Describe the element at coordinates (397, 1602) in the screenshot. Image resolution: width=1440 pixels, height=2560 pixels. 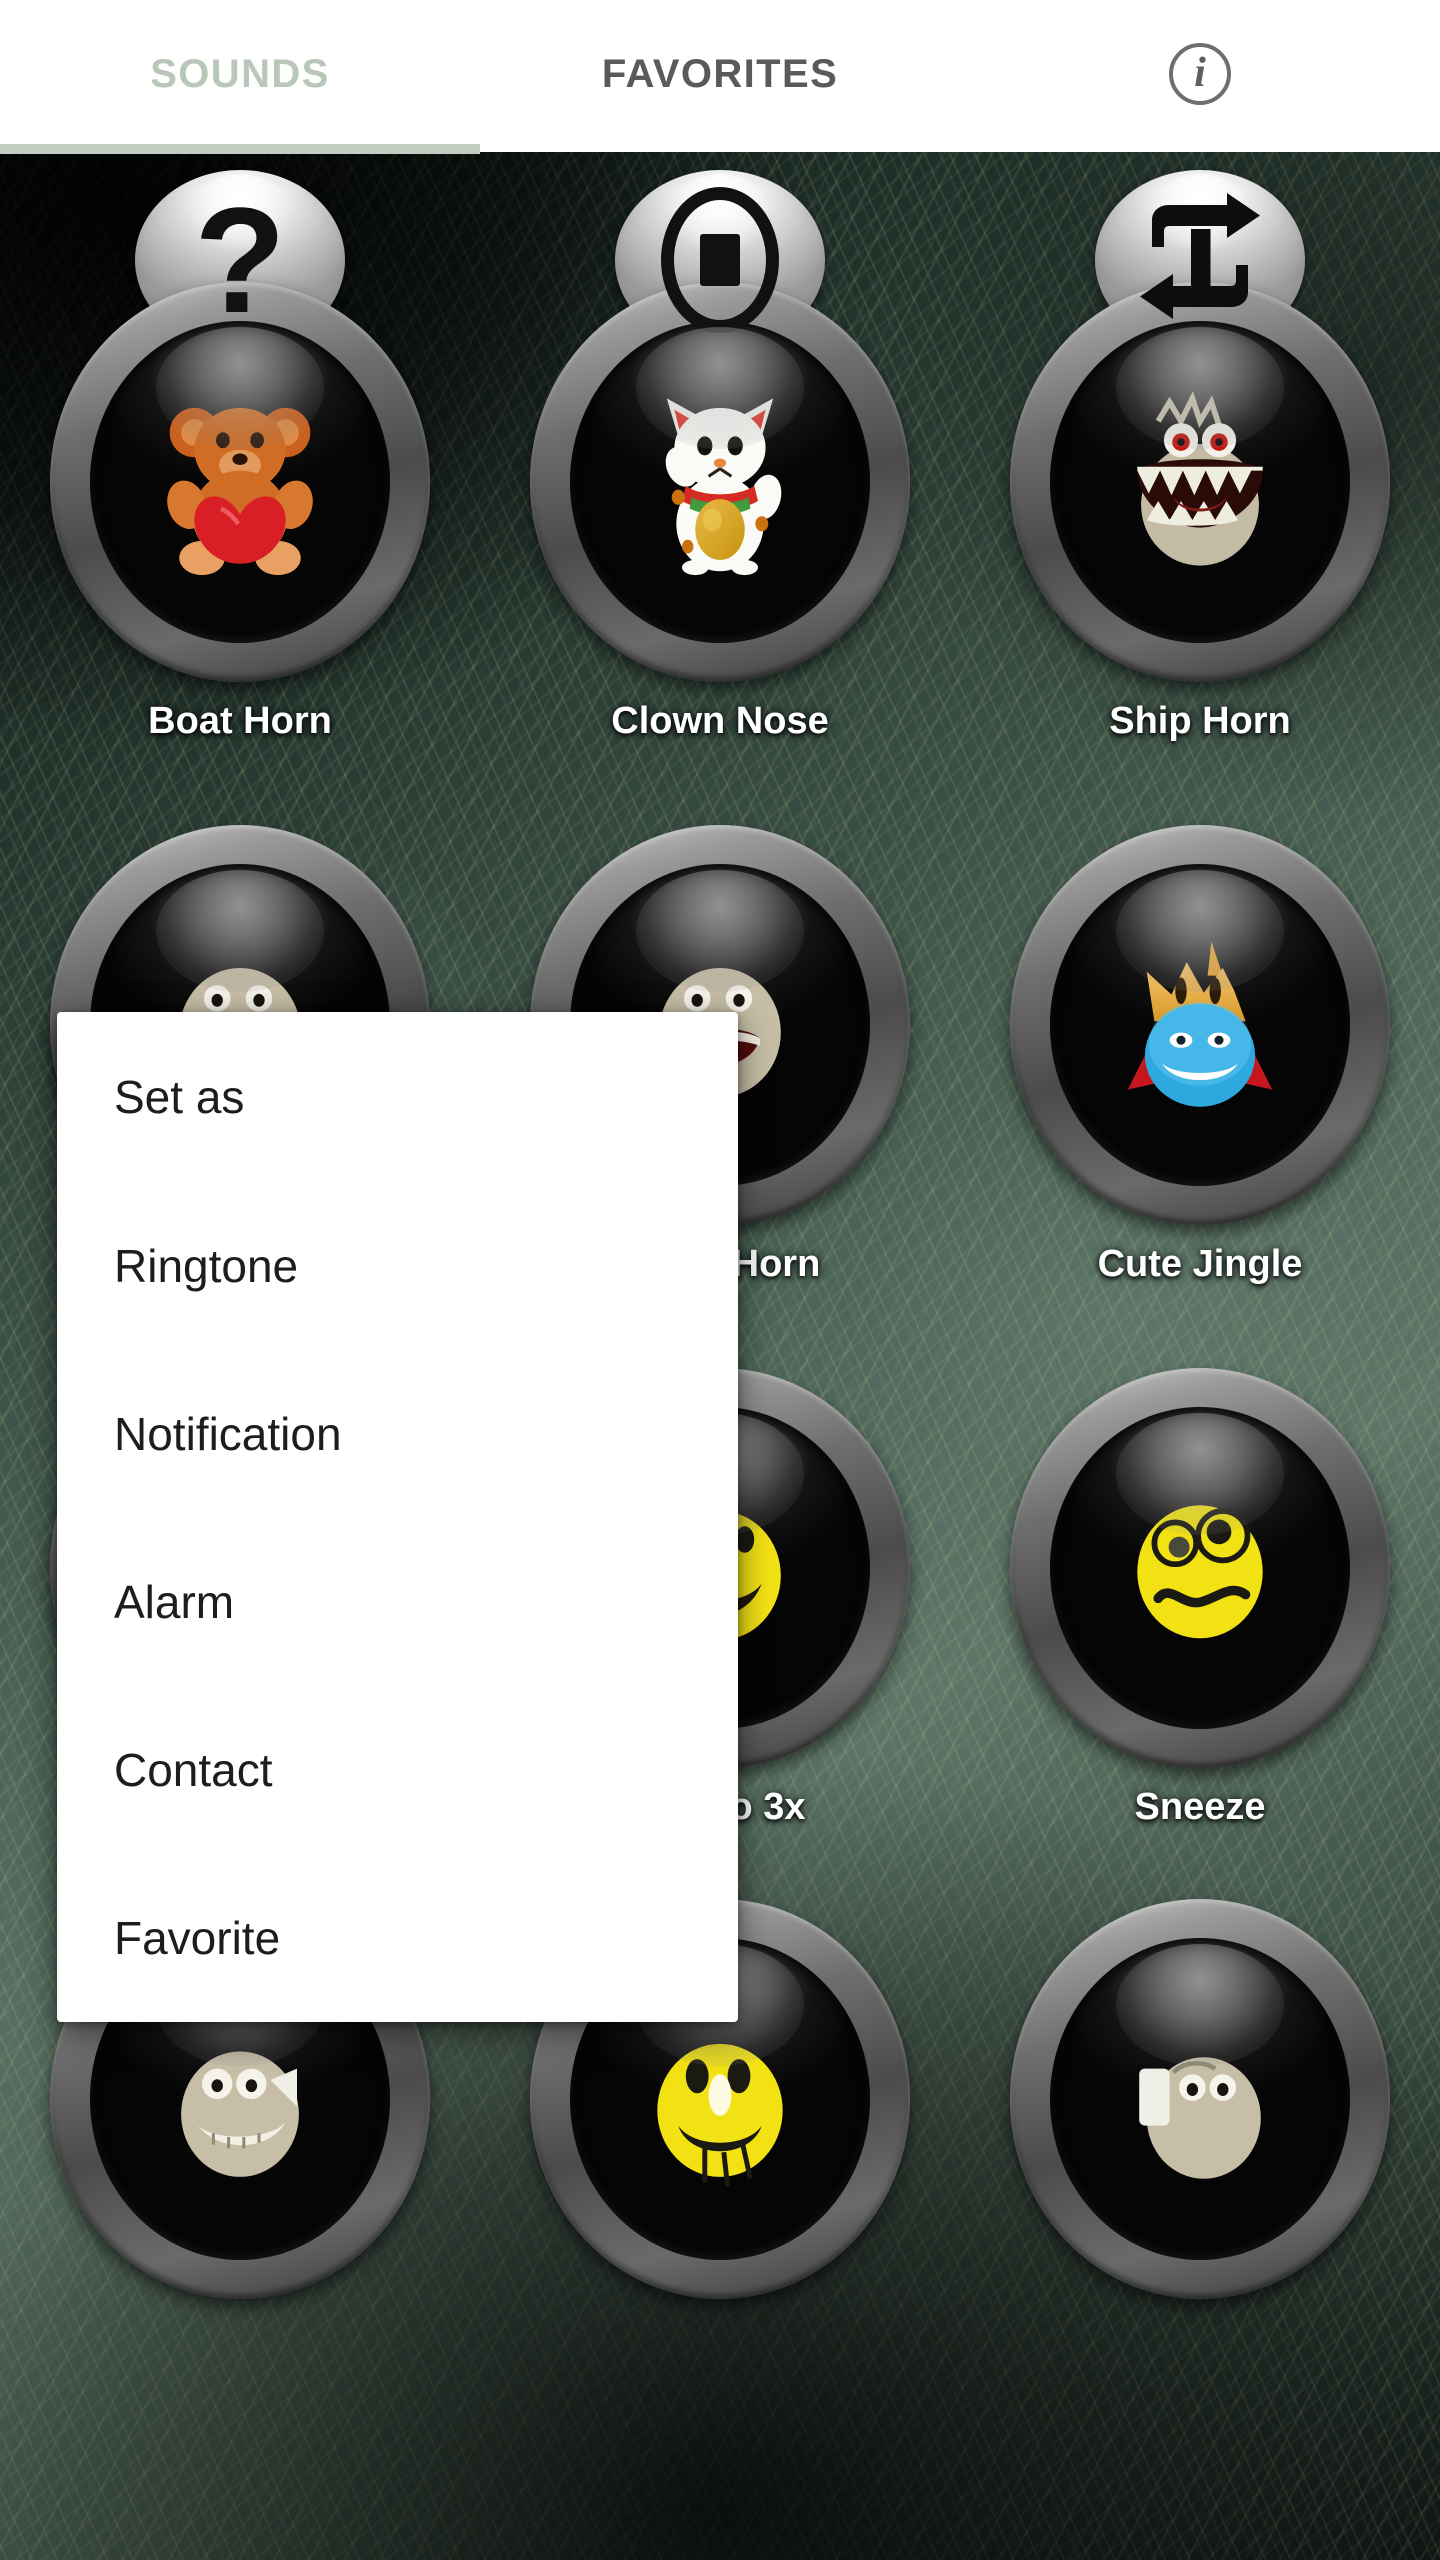
I see `menu-item-alarm: Alarm` at that location.